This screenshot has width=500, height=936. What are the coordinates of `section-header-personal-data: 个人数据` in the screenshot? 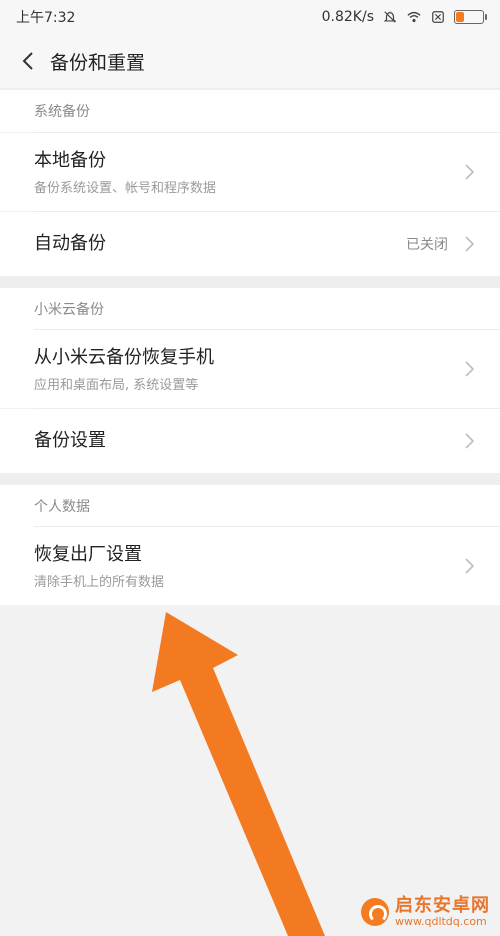 It's located at (250, 506).